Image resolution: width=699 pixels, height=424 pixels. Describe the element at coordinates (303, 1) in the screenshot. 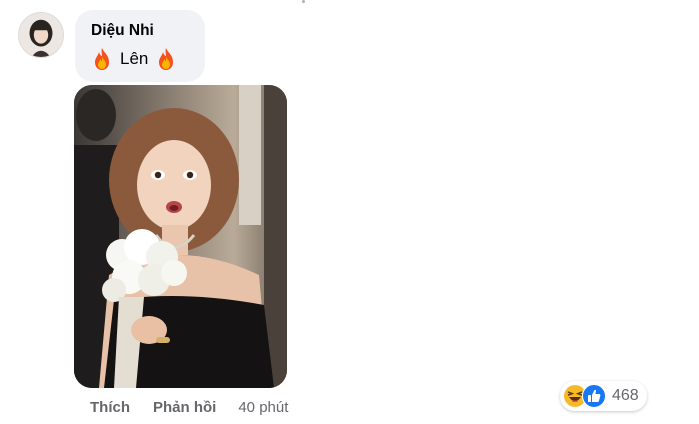

I see `top-separator-dot` at that location.